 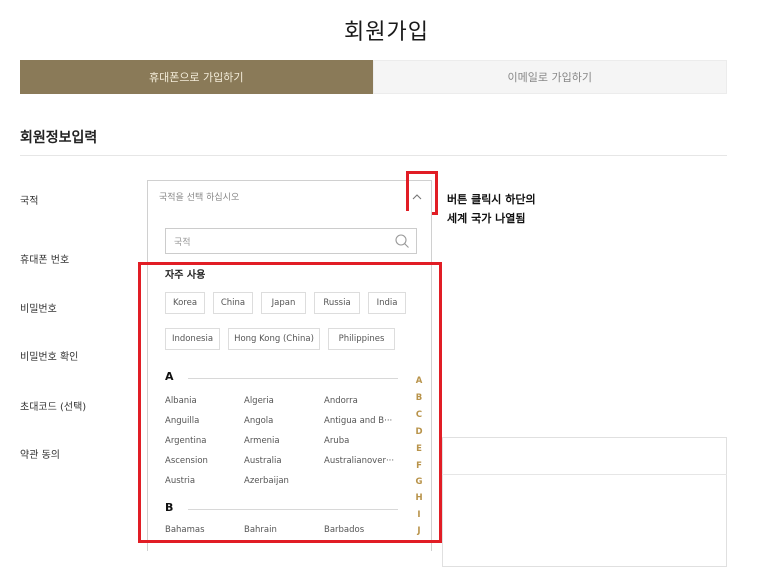 I want to click on annotation-line-1: 버튼 클릭시 하단의, so click(x=491, y=199).